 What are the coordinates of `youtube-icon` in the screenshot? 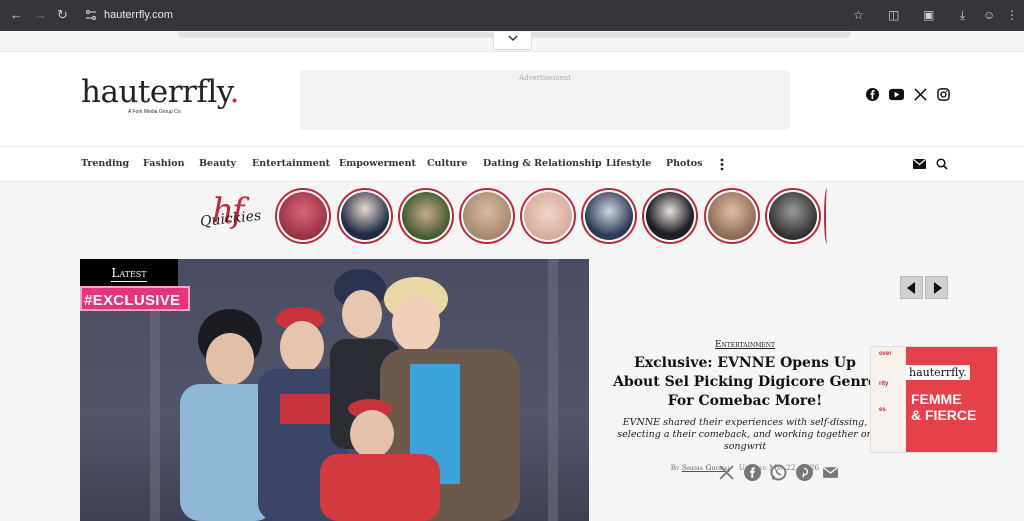 It's located at (896, 94).